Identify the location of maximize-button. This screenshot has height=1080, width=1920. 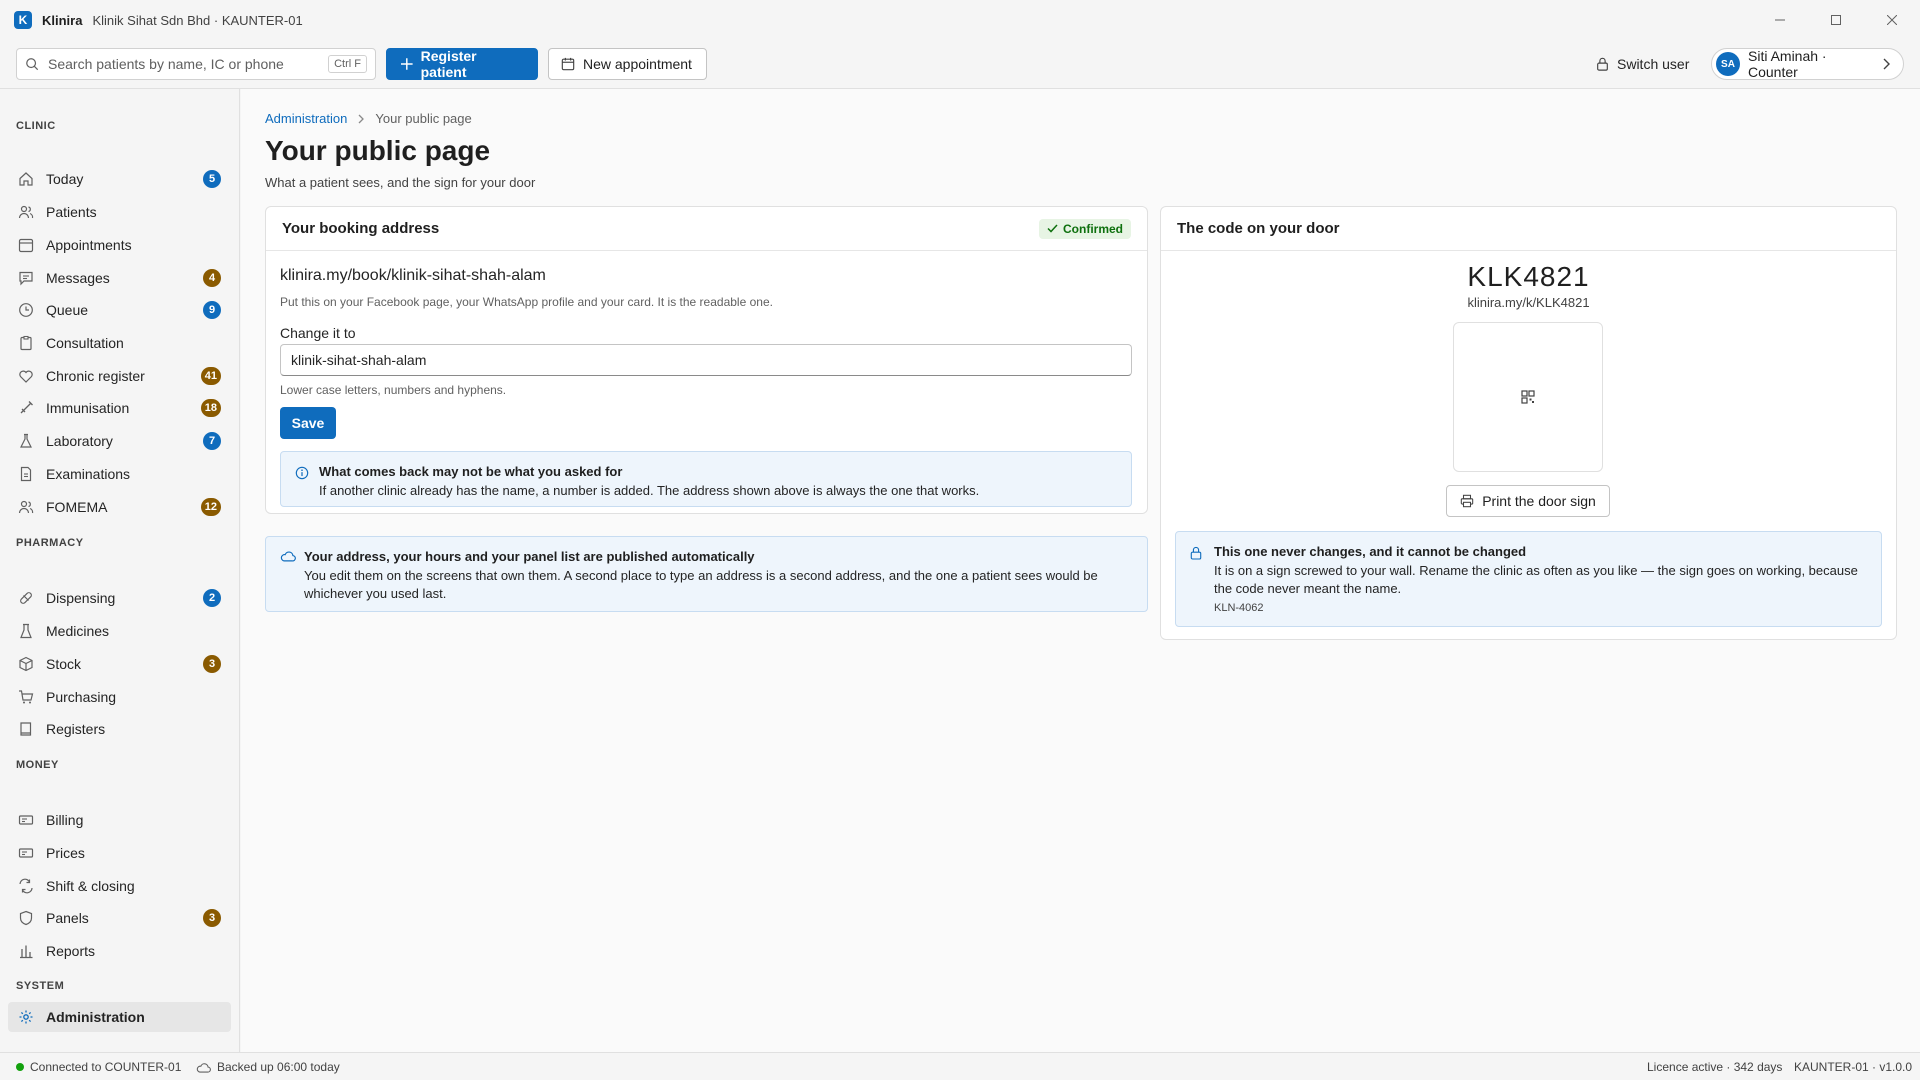
(1836, 20).